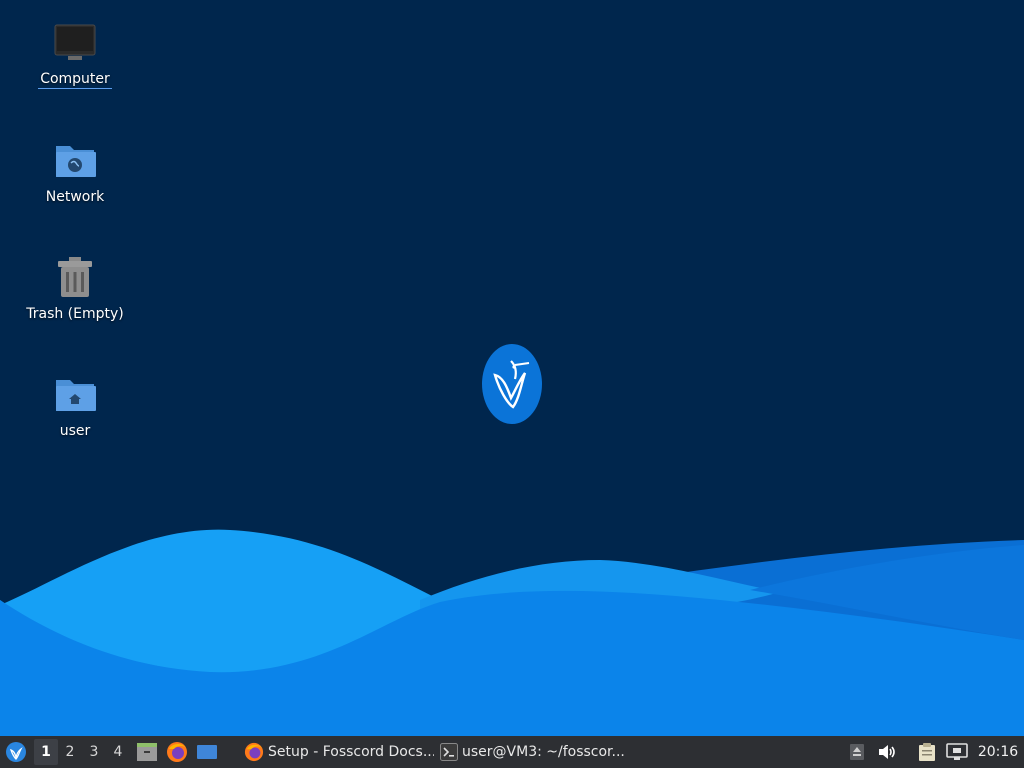 This screenshot has height=768, width=1024. Describe the element at coordinates (94, 752) in the screenshot. I see `workspace-3-button: 3` at that location.